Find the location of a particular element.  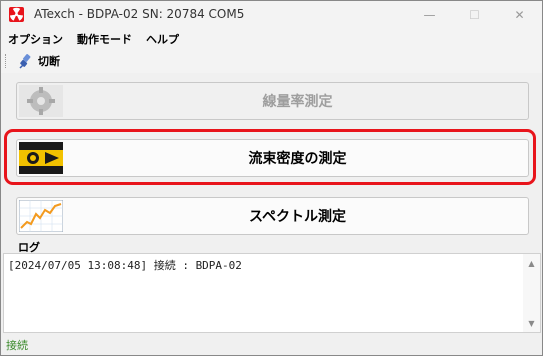

log-scrollbar: ▲ ▼ is located at coordinates (531, 293).